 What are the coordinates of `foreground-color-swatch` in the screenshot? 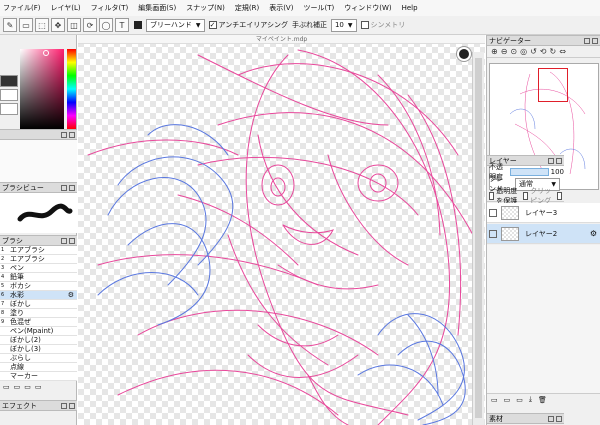 It's located at (9, 81).